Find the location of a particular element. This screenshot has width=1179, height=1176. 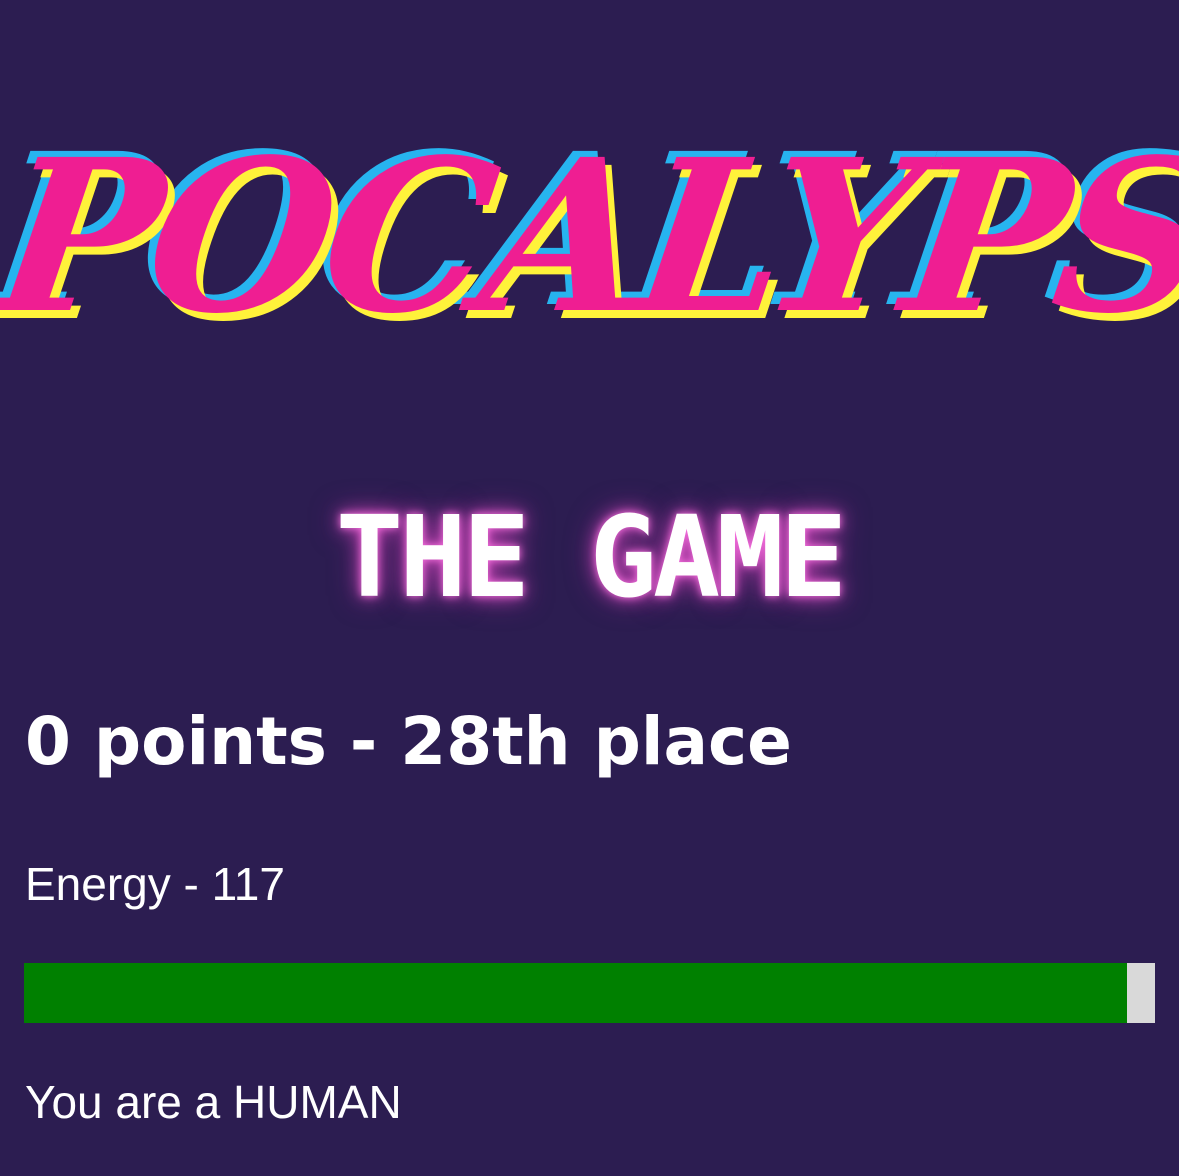

game-subtitle: THE GAME is located at coordinates (591, 558).